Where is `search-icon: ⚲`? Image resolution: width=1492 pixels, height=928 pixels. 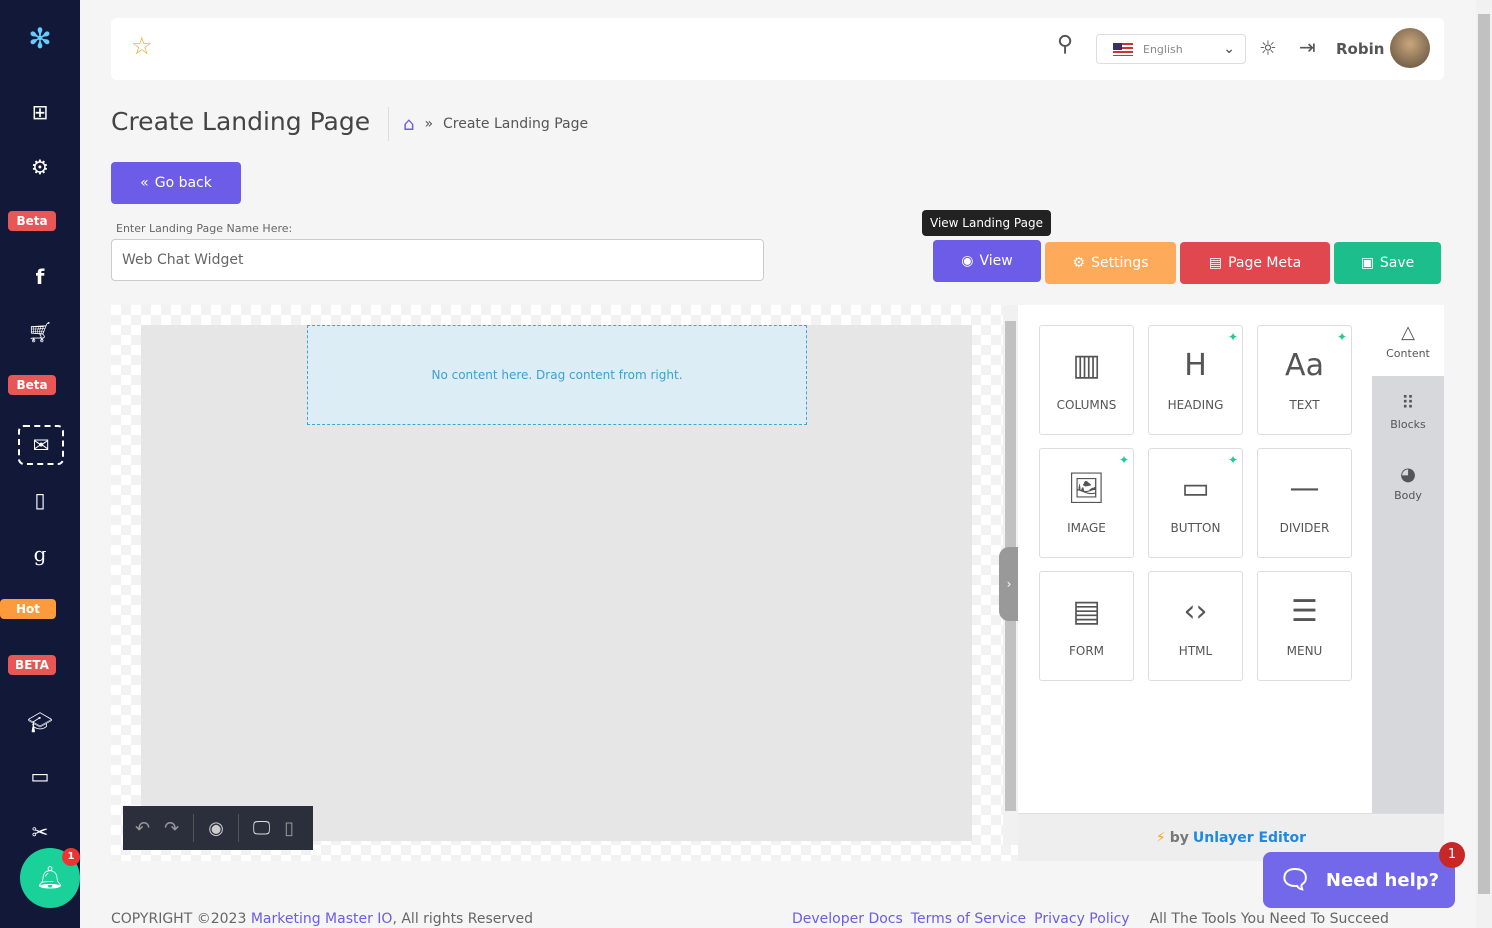 search-icon: ⚲ is located at coordinates (1065, 44).